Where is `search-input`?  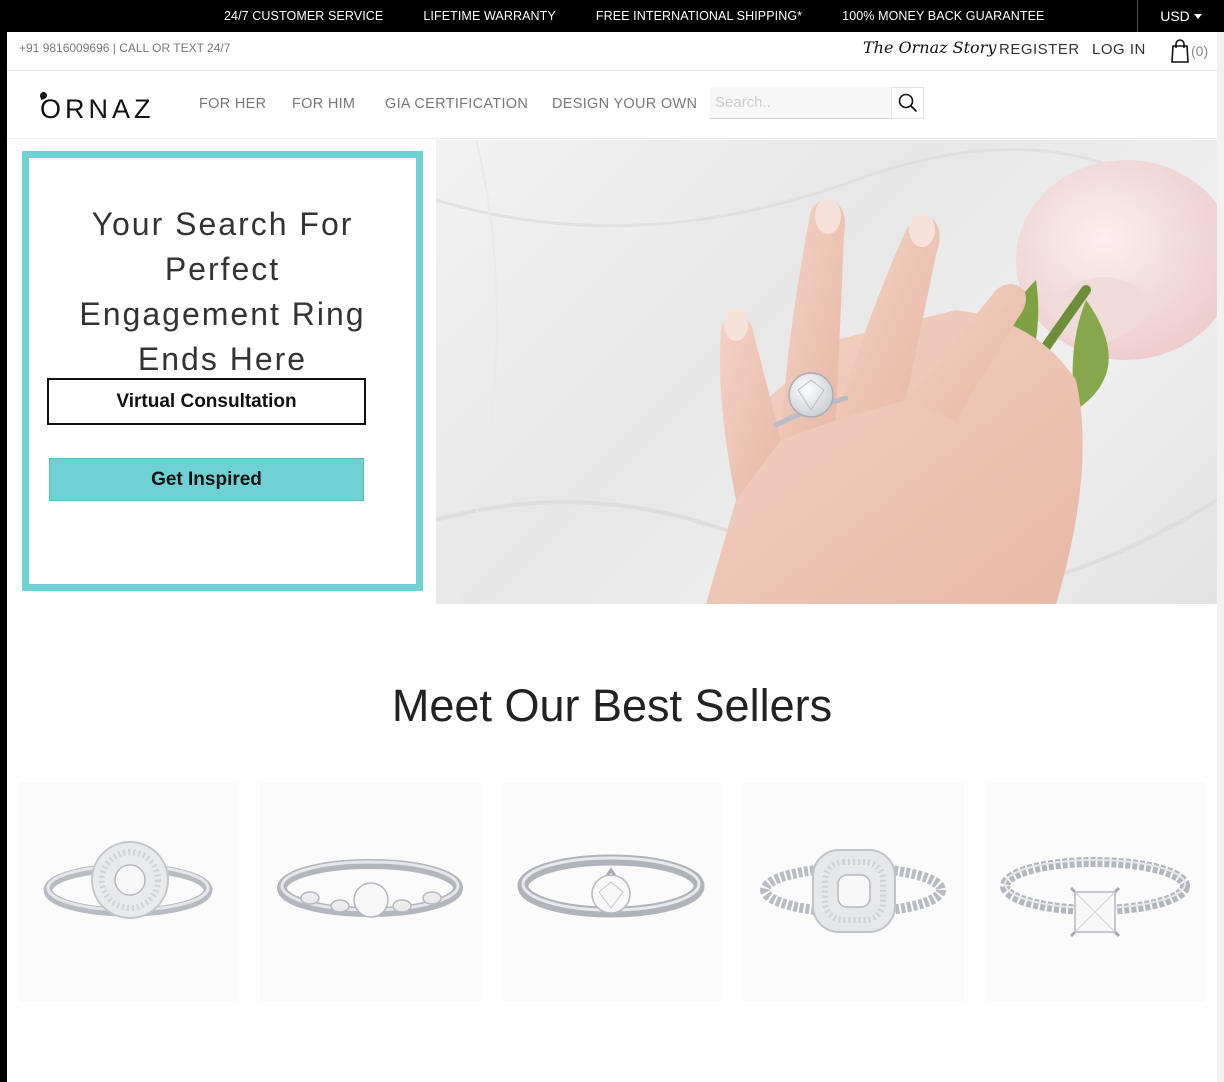
search-input is located at coordinates (800, 103).